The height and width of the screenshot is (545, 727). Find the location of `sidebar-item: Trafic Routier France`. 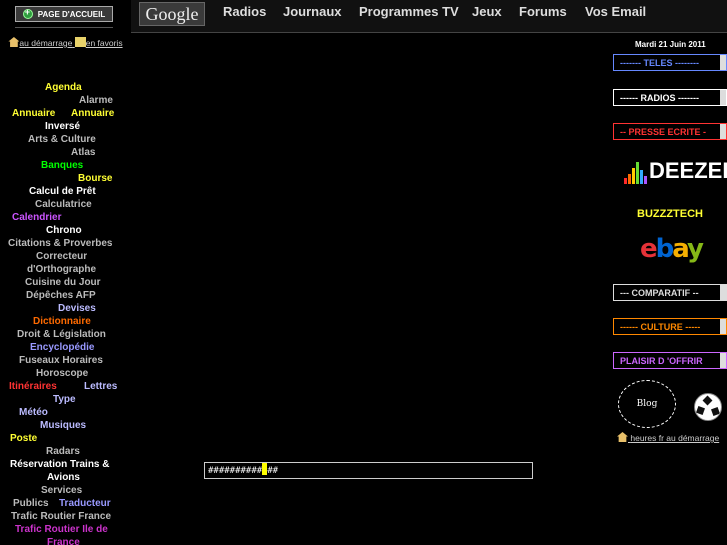

sidebar-item: Trafic Routier France is located at coordinates (61, 517).